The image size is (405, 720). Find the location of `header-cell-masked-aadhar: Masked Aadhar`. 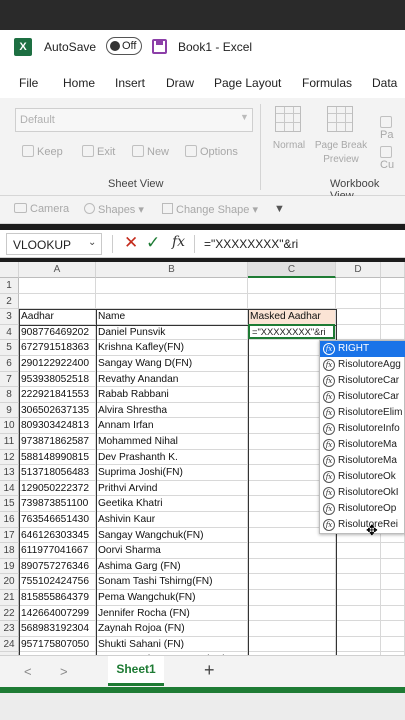

header-cell-masked-aadhar: Masked Aadhar is located at coordinates (292, 317).